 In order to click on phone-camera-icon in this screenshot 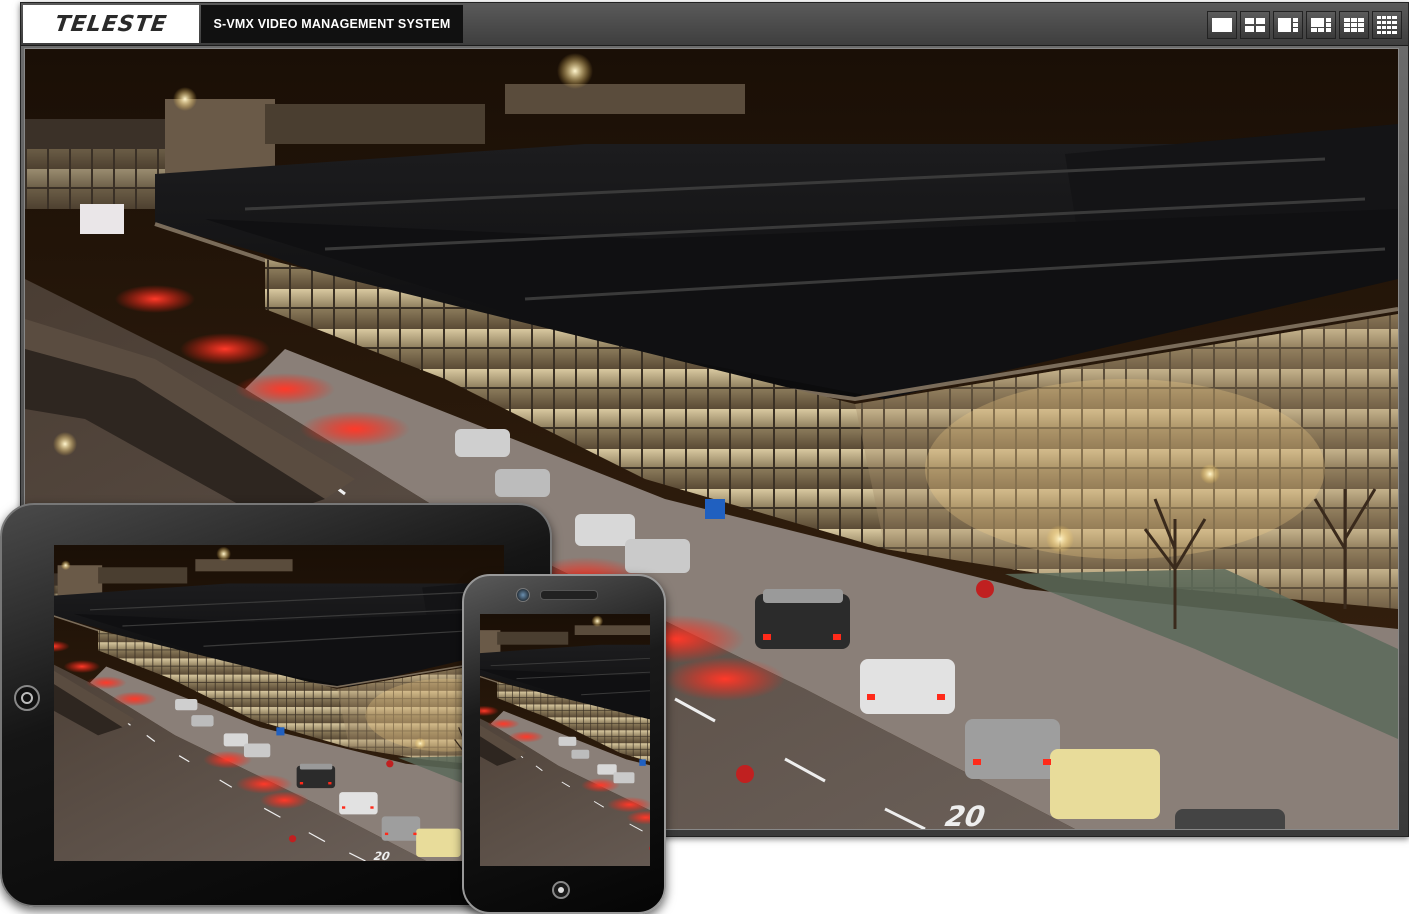, I will do `click(523, 595)`.